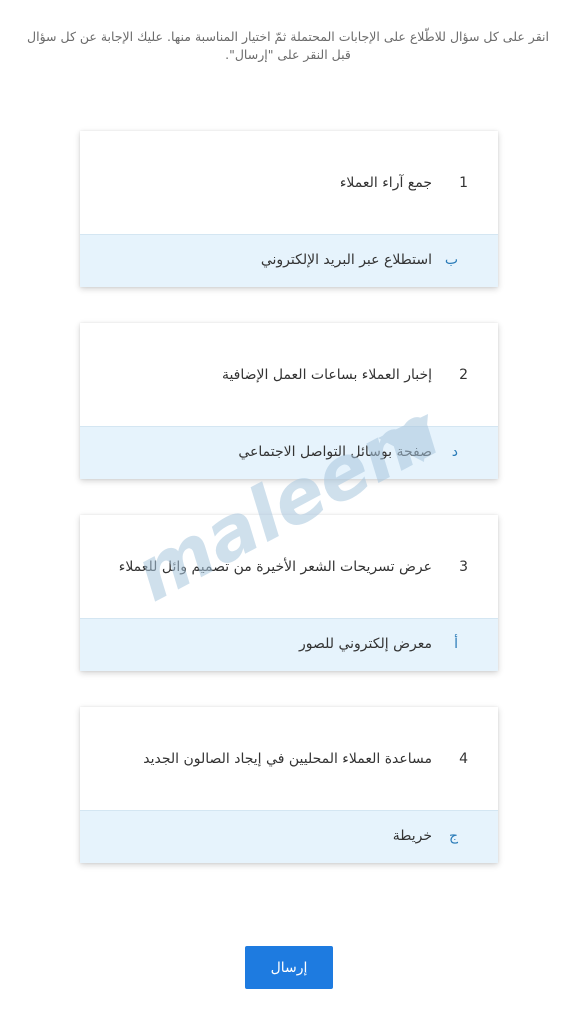 This screenshot has height=1024, width=578. What do you see at coordinates (456, 644) in the screenshot?
I see `answer-letter: أ` at bounding box center [456, 644].